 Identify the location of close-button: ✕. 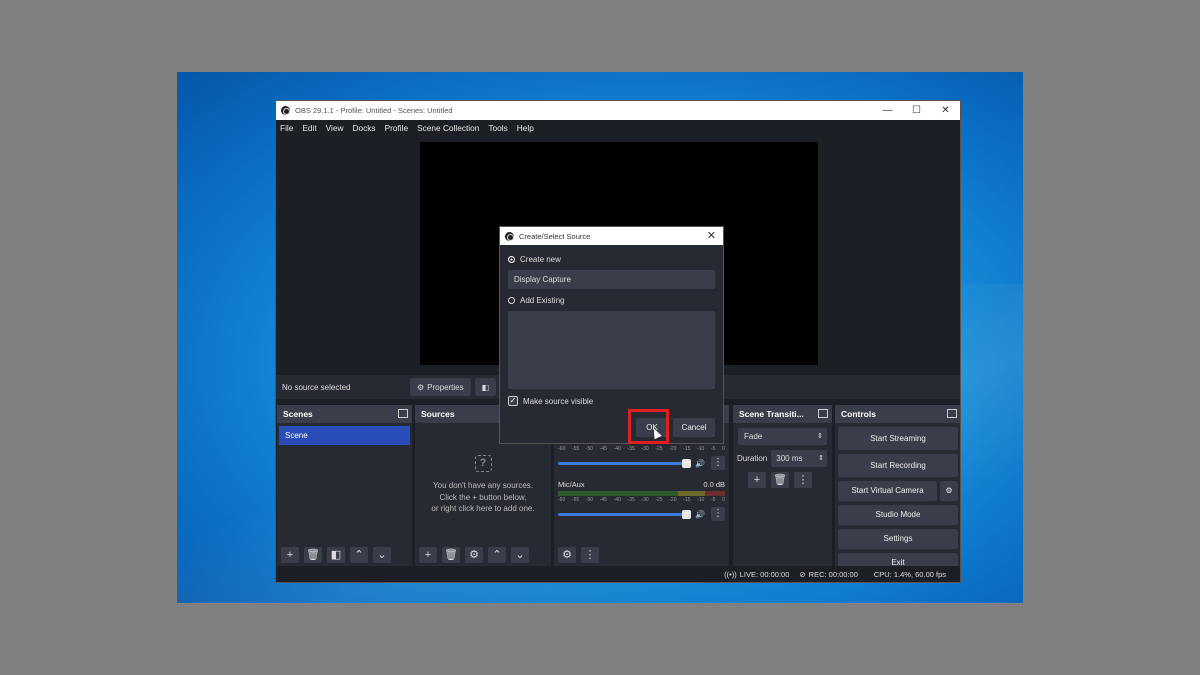
(945, 110).